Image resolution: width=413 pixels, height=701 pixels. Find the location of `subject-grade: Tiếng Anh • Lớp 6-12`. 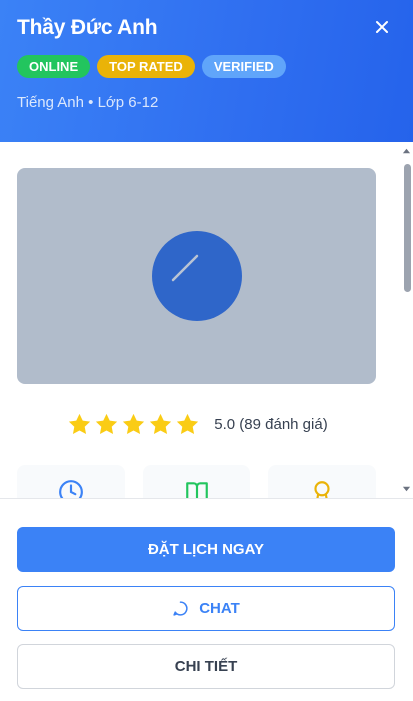

subject-grade: Tiếng Anh • Lớp 6-12 is located at coordinates (88, 102).